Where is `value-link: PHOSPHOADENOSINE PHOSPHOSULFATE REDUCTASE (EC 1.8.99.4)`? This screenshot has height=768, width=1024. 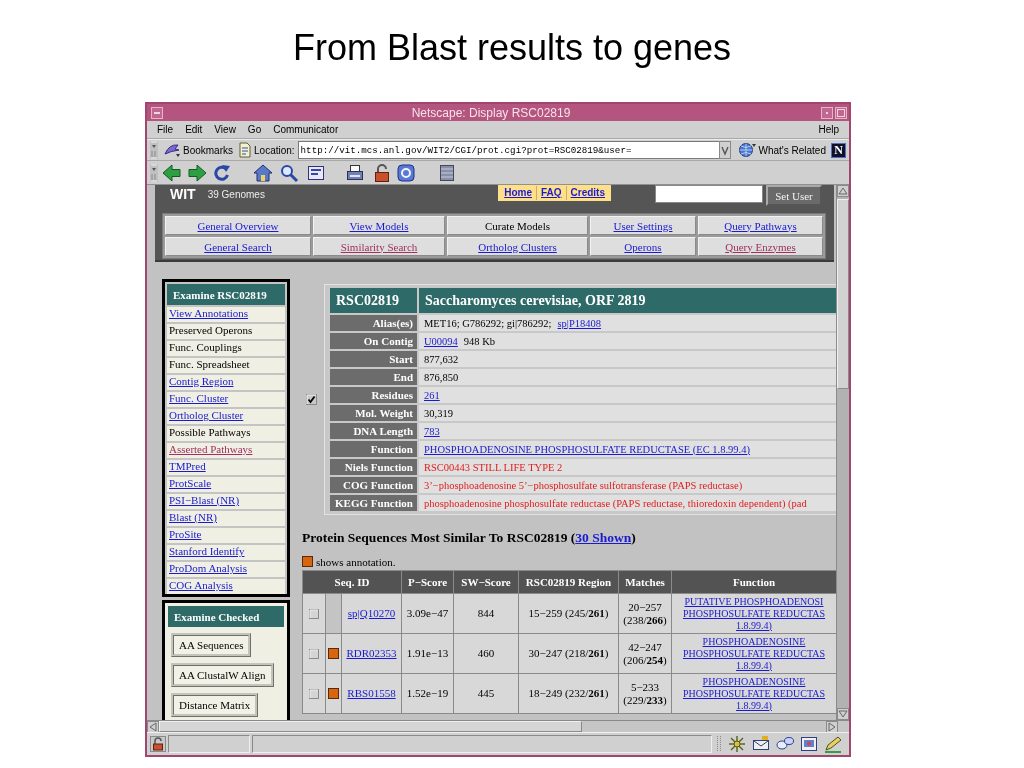 value-link: PHOSPHOADENOSINE PHOSPHOSULFATE REDUCTASE (EC 1.8.99.4) is located at coordinates (587, 449).